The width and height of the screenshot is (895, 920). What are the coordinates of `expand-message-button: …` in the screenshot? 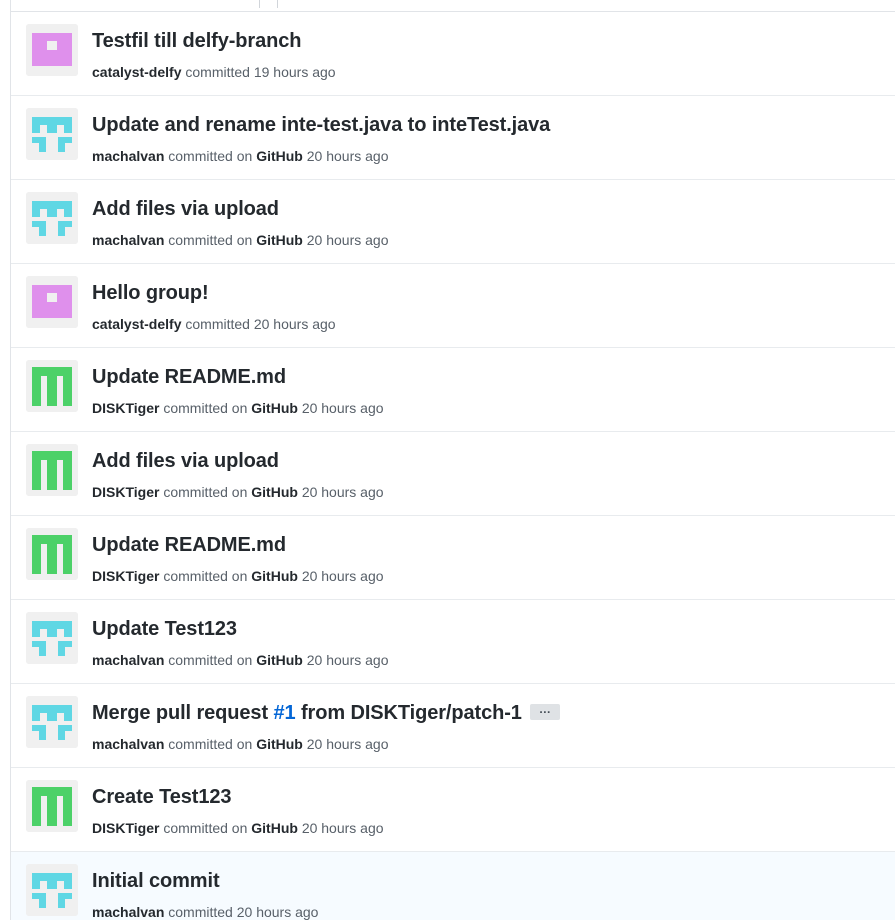 It's located at (544, 711).